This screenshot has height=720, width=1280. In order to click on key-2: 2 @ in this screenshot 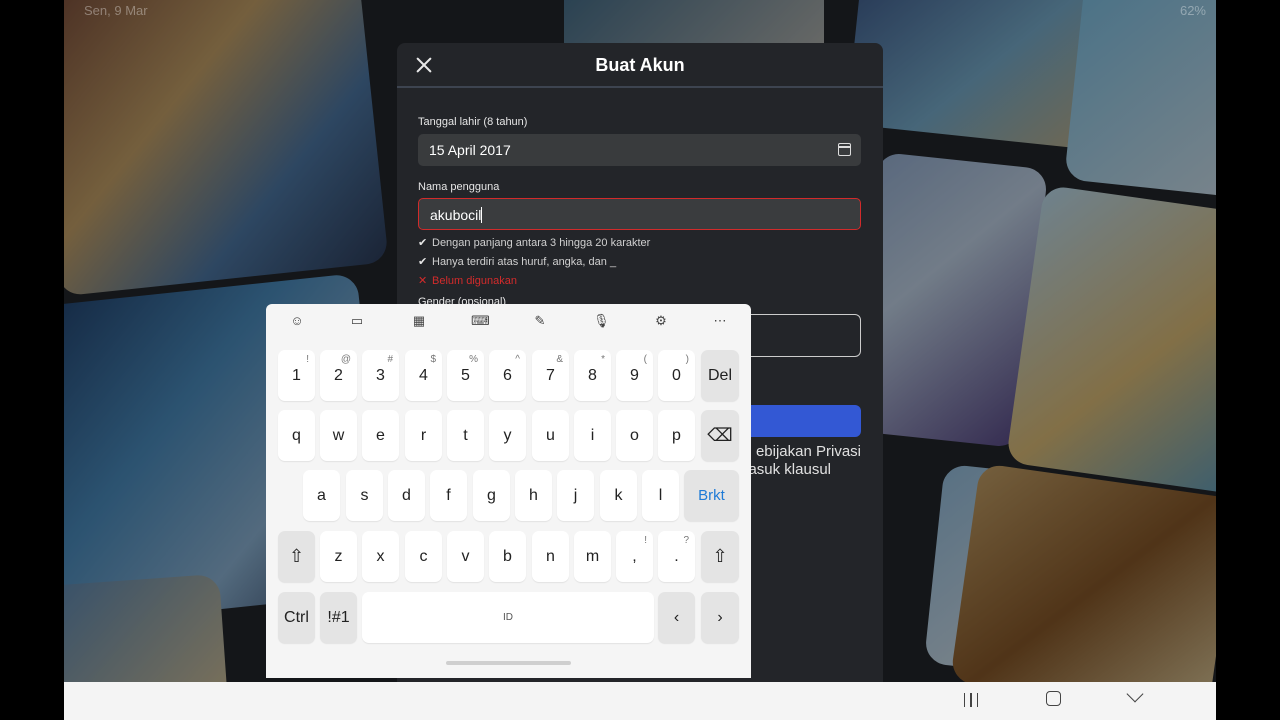, I will do `click(338, 375)`.